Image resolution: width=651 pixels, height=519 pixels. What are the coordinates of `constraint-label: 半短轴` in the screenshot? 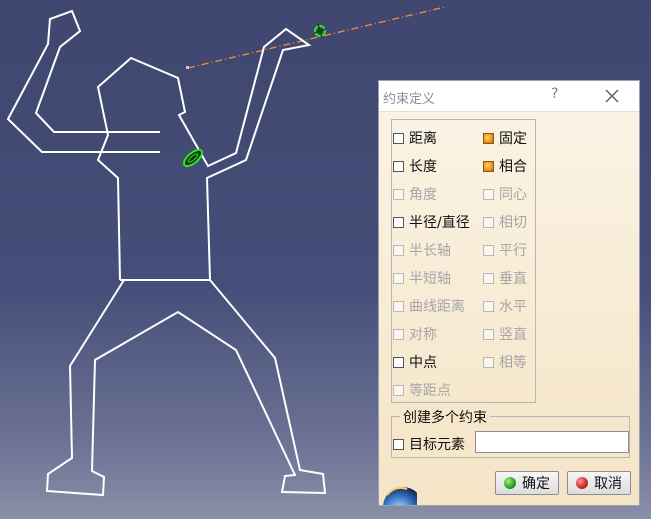 It's located at (430, 279).